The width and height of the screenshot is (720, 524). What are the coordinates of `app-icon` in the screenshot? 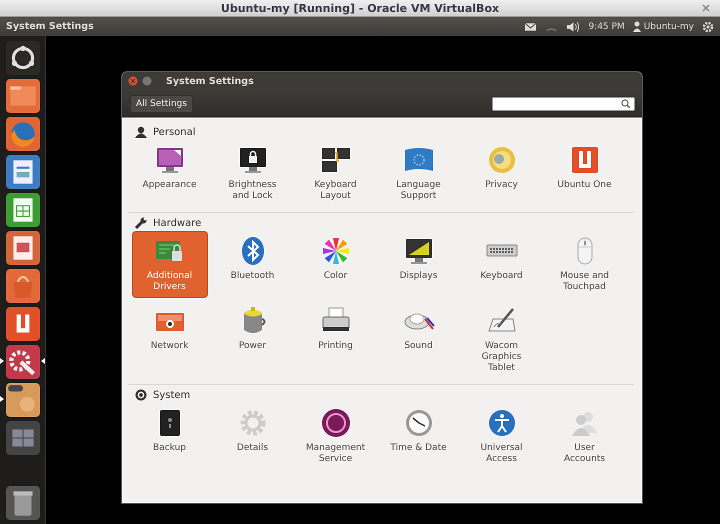 It's located at (23, 399).